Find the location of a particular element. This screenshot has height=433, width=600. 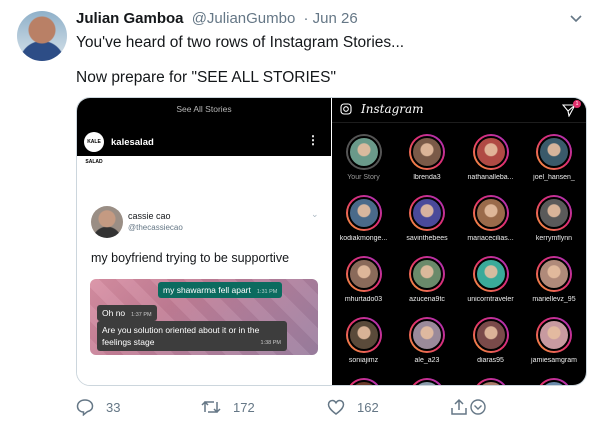

see-all-stories-title: See All Stories is located at coordinates (204, 109).